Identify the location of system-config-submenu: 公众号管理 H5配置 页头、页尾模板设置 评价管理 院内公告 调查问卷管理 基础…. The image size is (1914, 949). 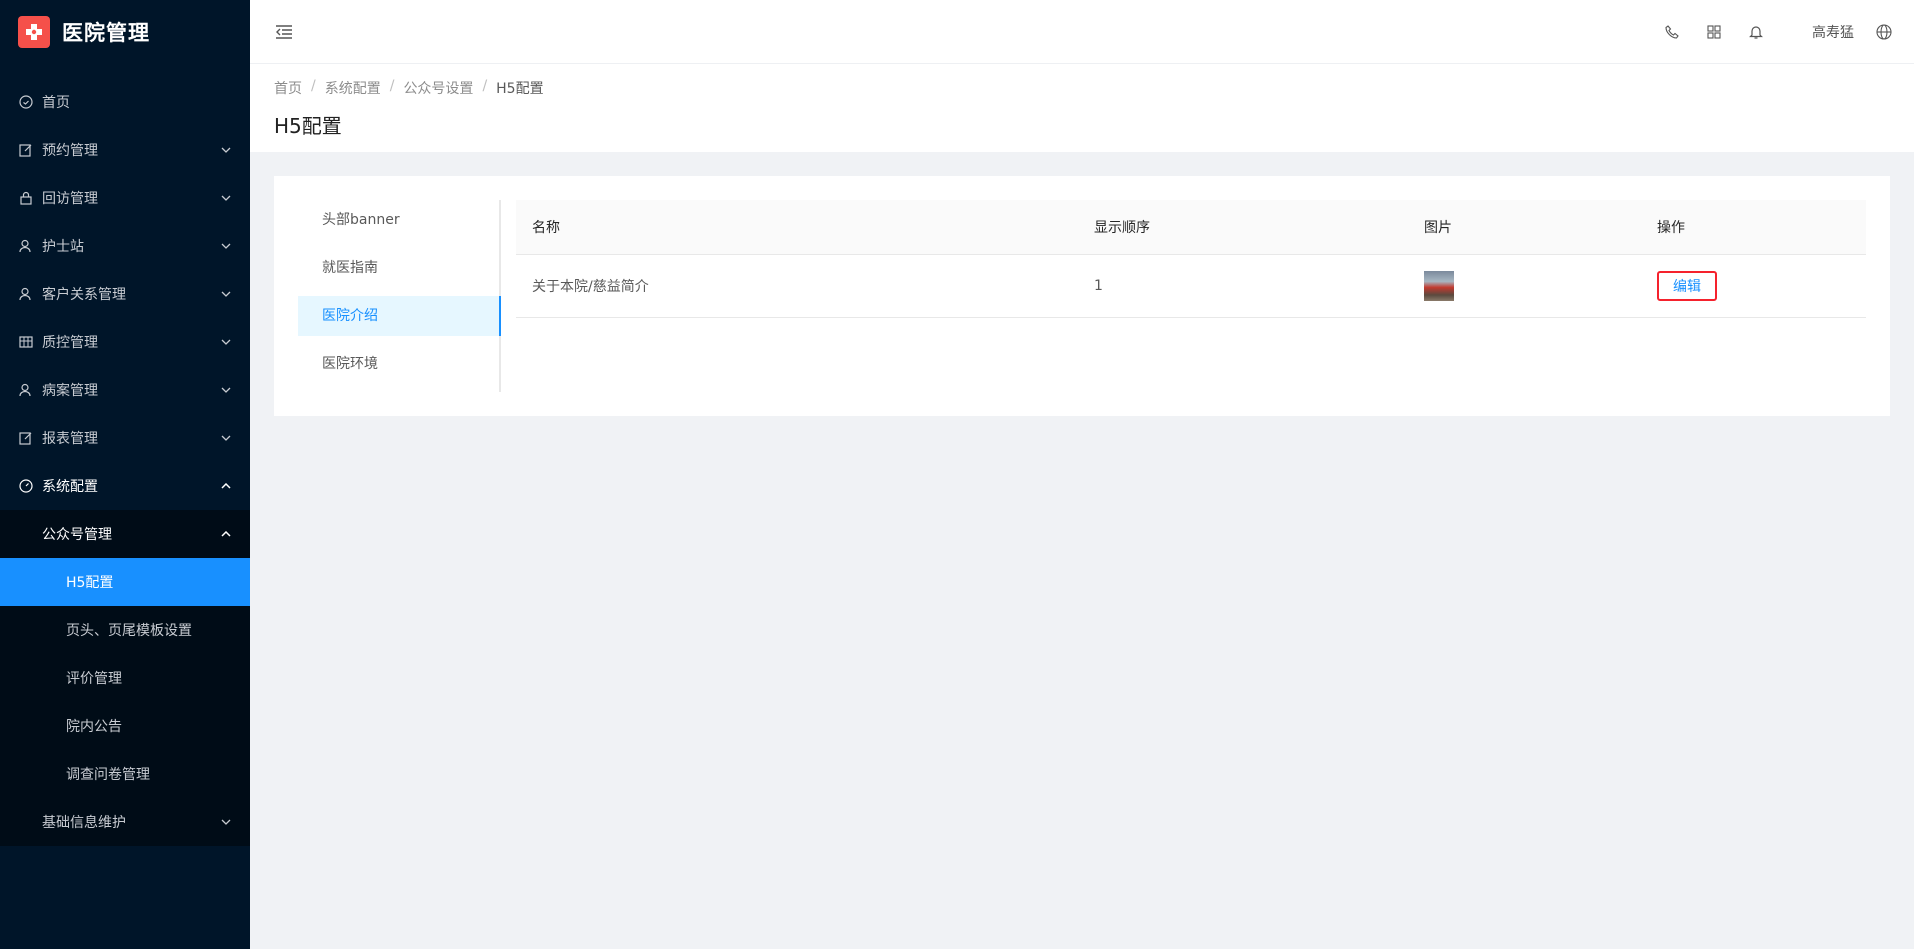
(125, 678).